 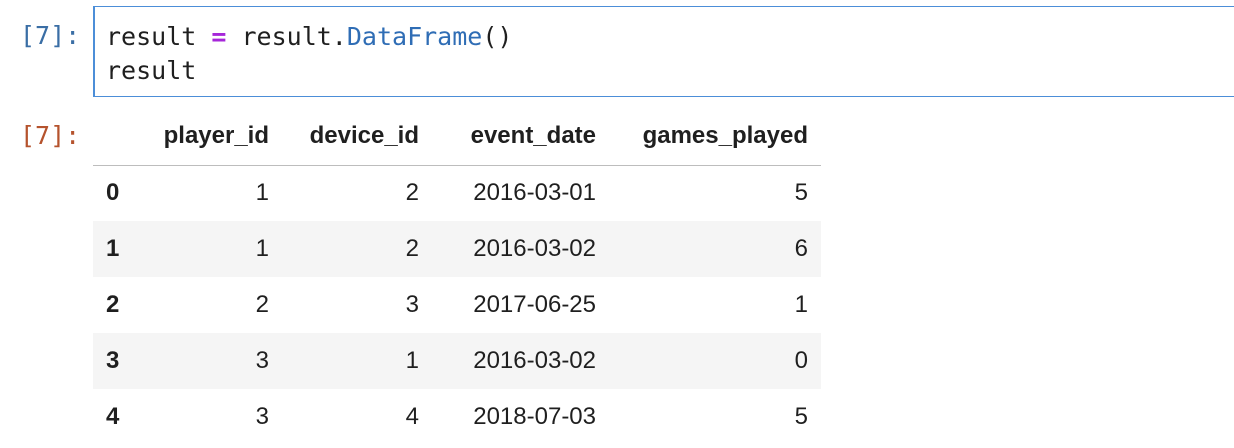 I want to click on row-index: 3, so click(x=113, y=360).